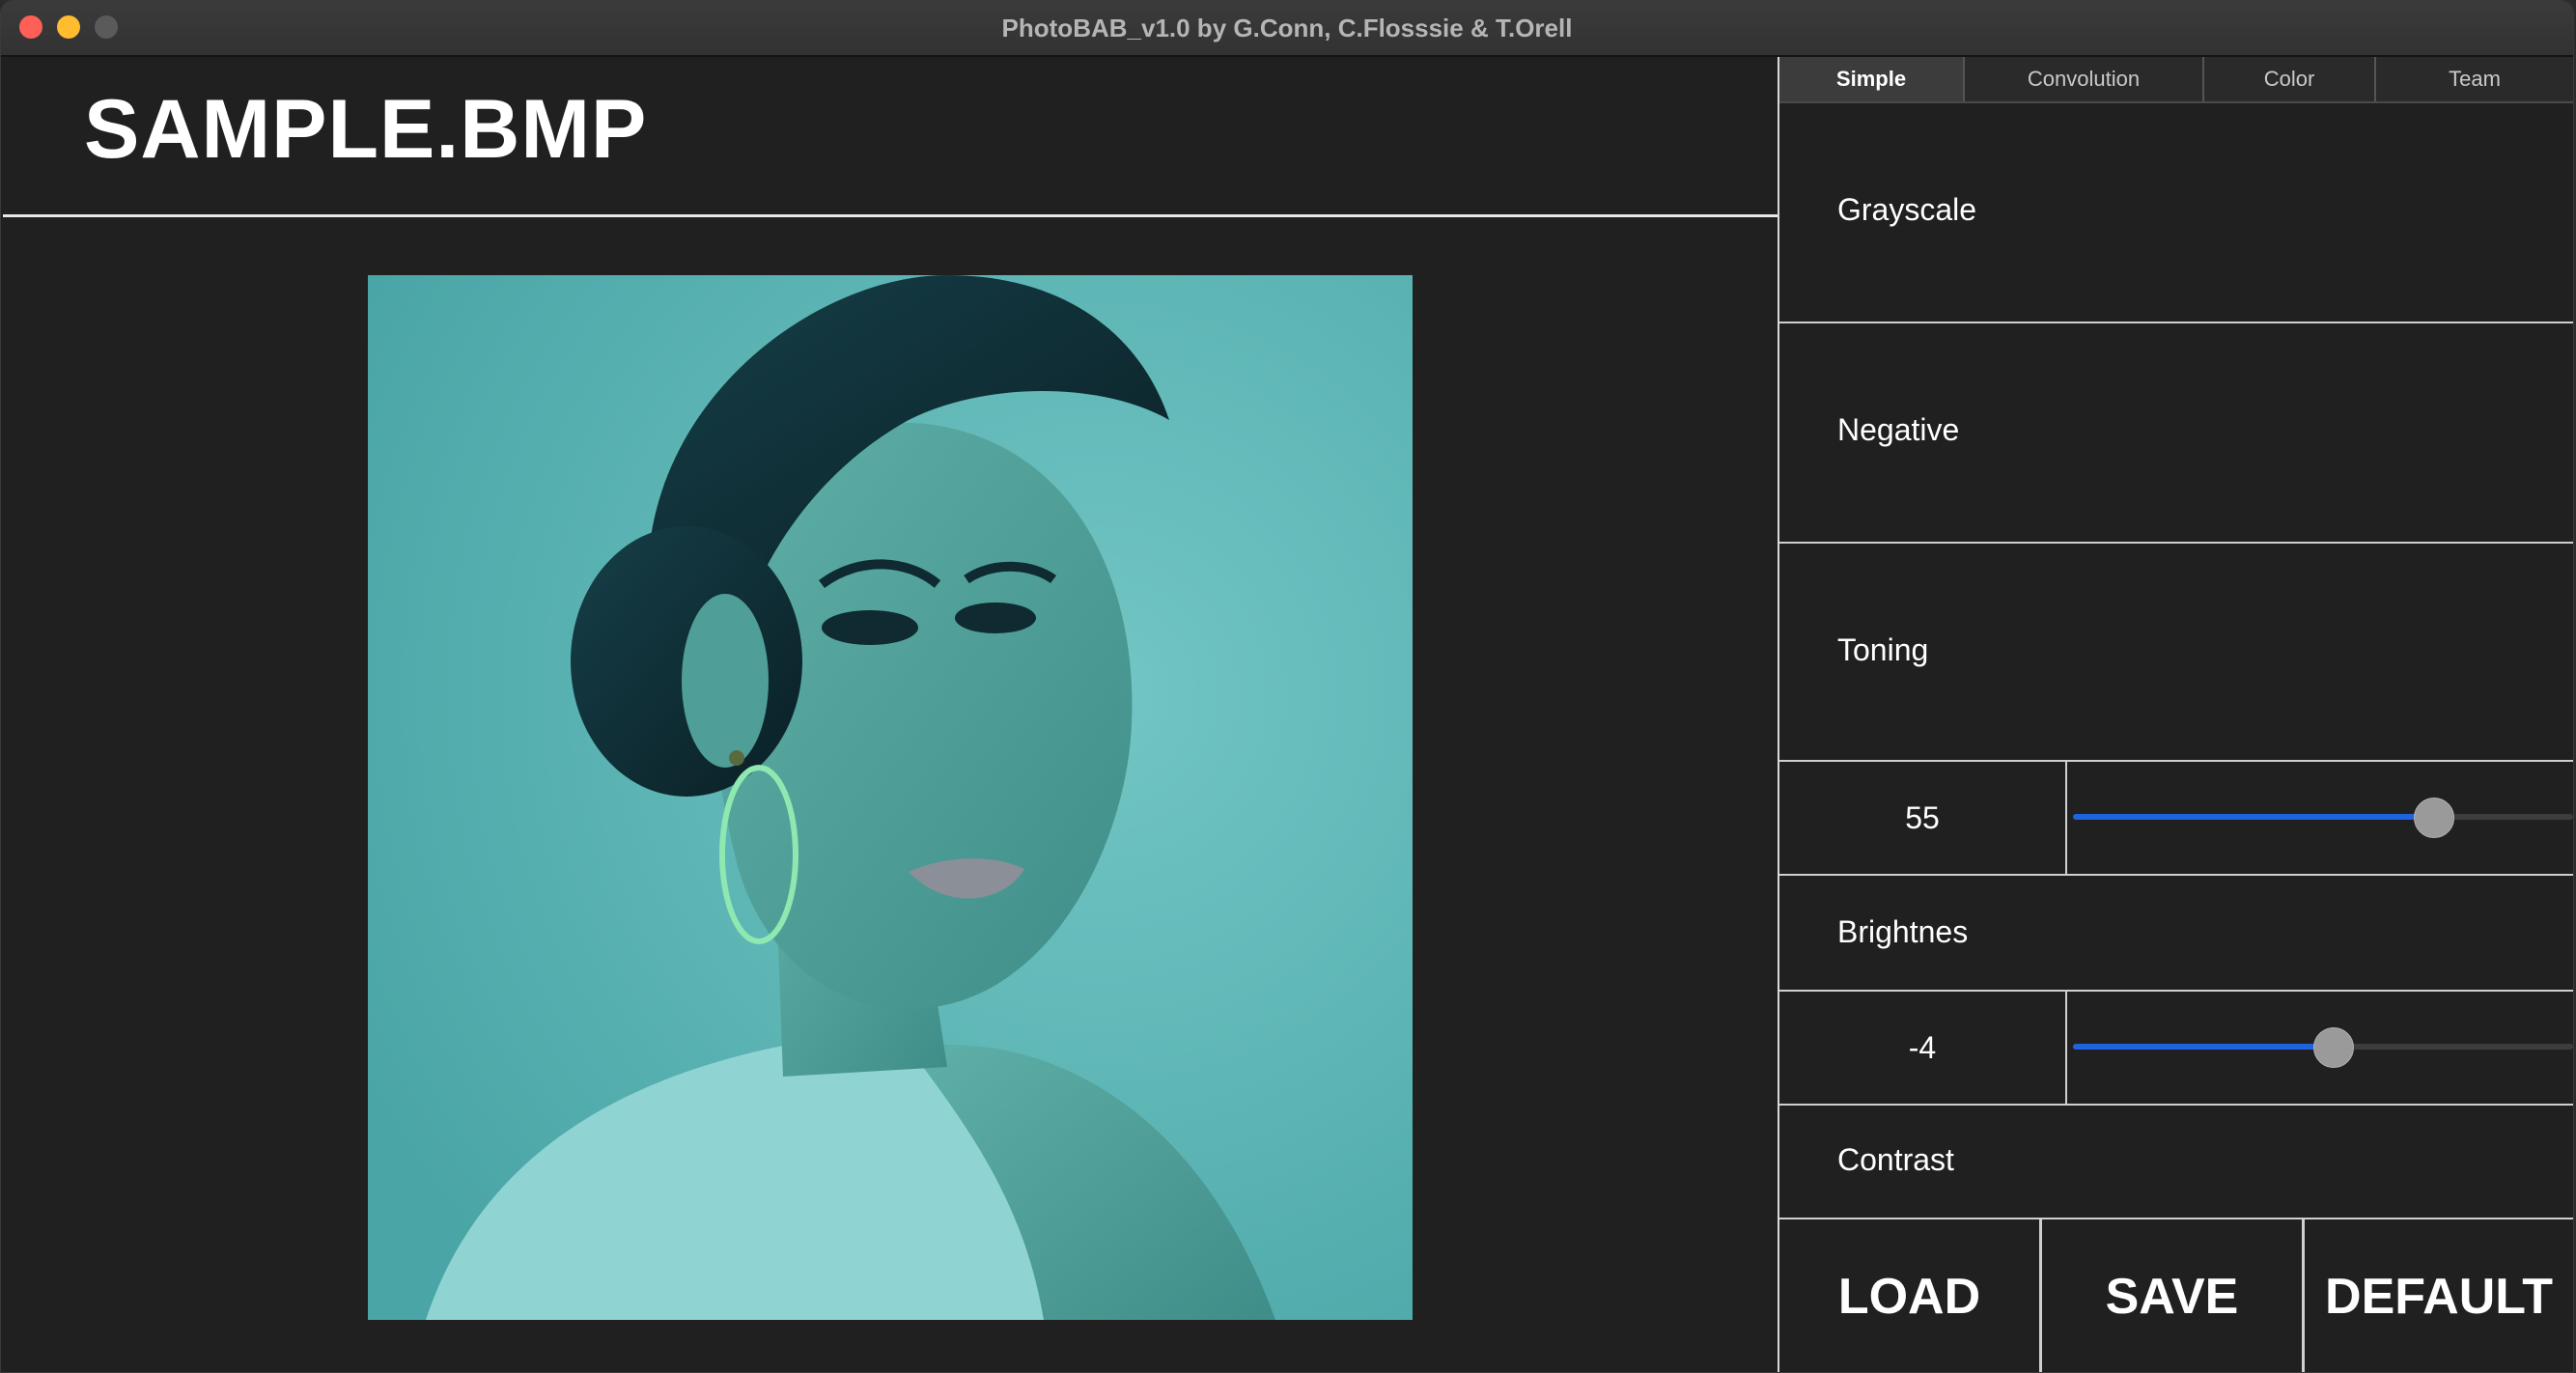 This screenshot has width=2576, height=1373. I want to click on brightness-slider-row: 55, so click(2176, 819).